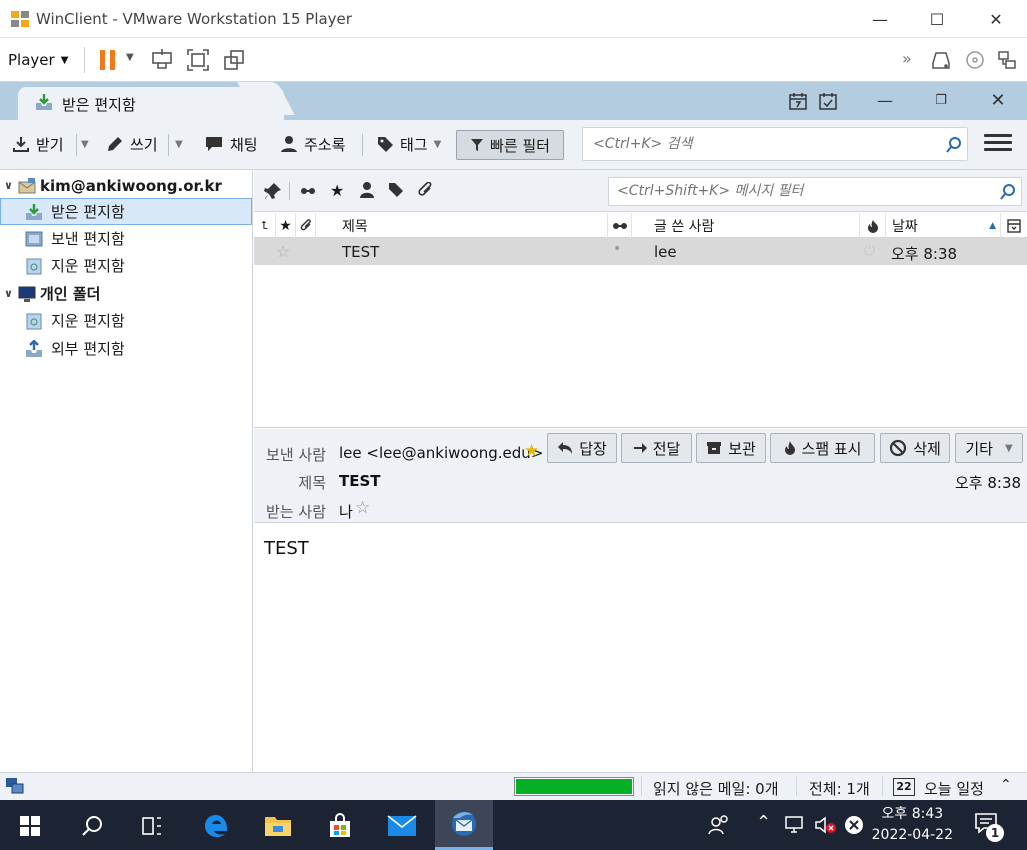  I want to click on column-picker-icon, so click(1014, 225).